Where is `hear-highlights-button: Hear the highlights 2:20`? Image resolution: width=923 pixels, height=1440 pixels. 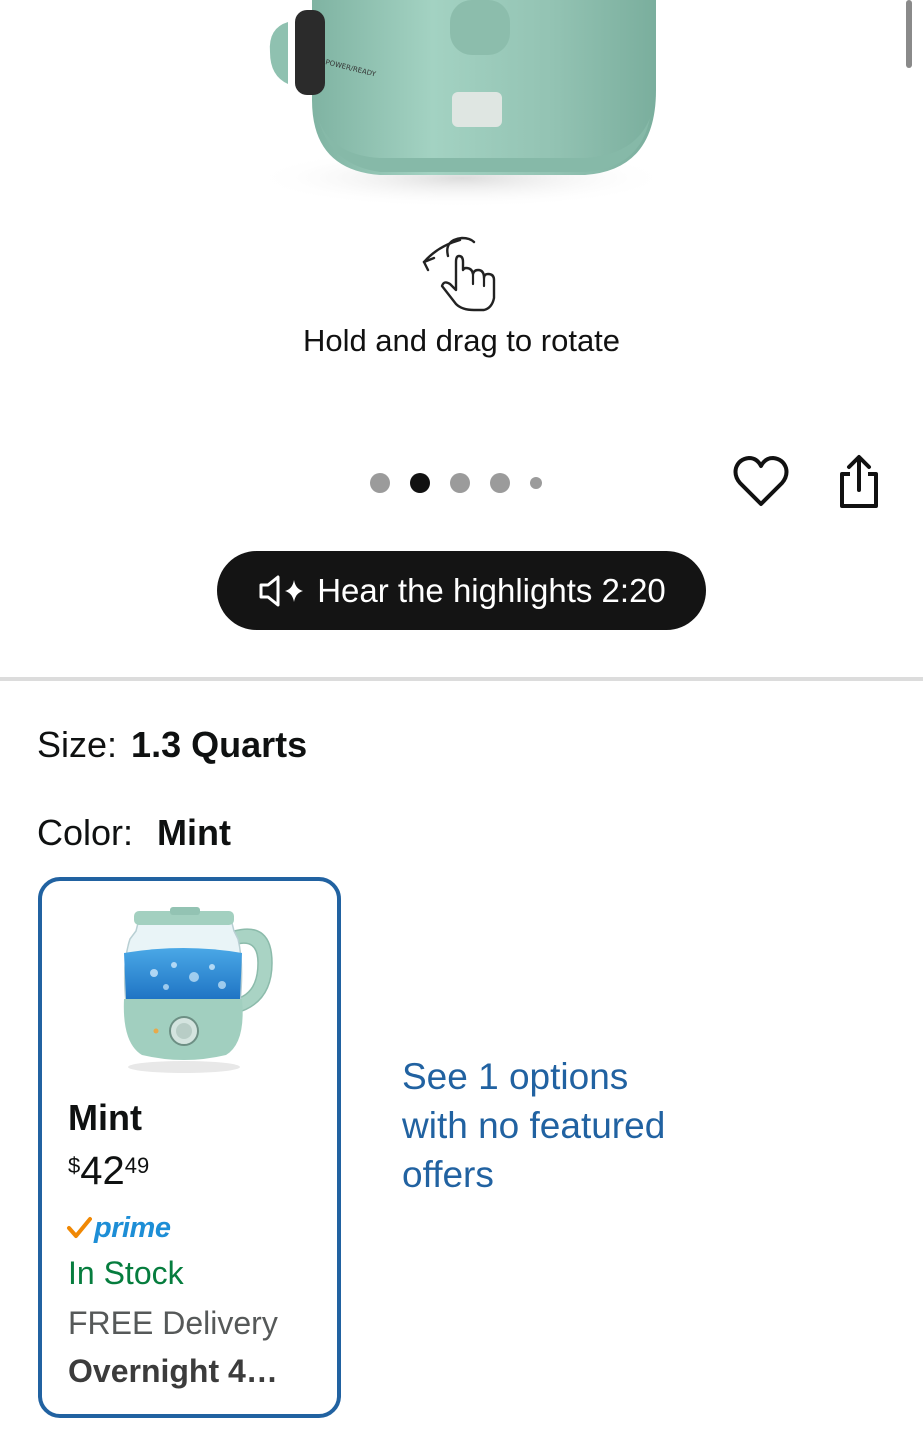 hear-highlights-button: Hear the highlights 2:20 is located at coordinates (461, 590).